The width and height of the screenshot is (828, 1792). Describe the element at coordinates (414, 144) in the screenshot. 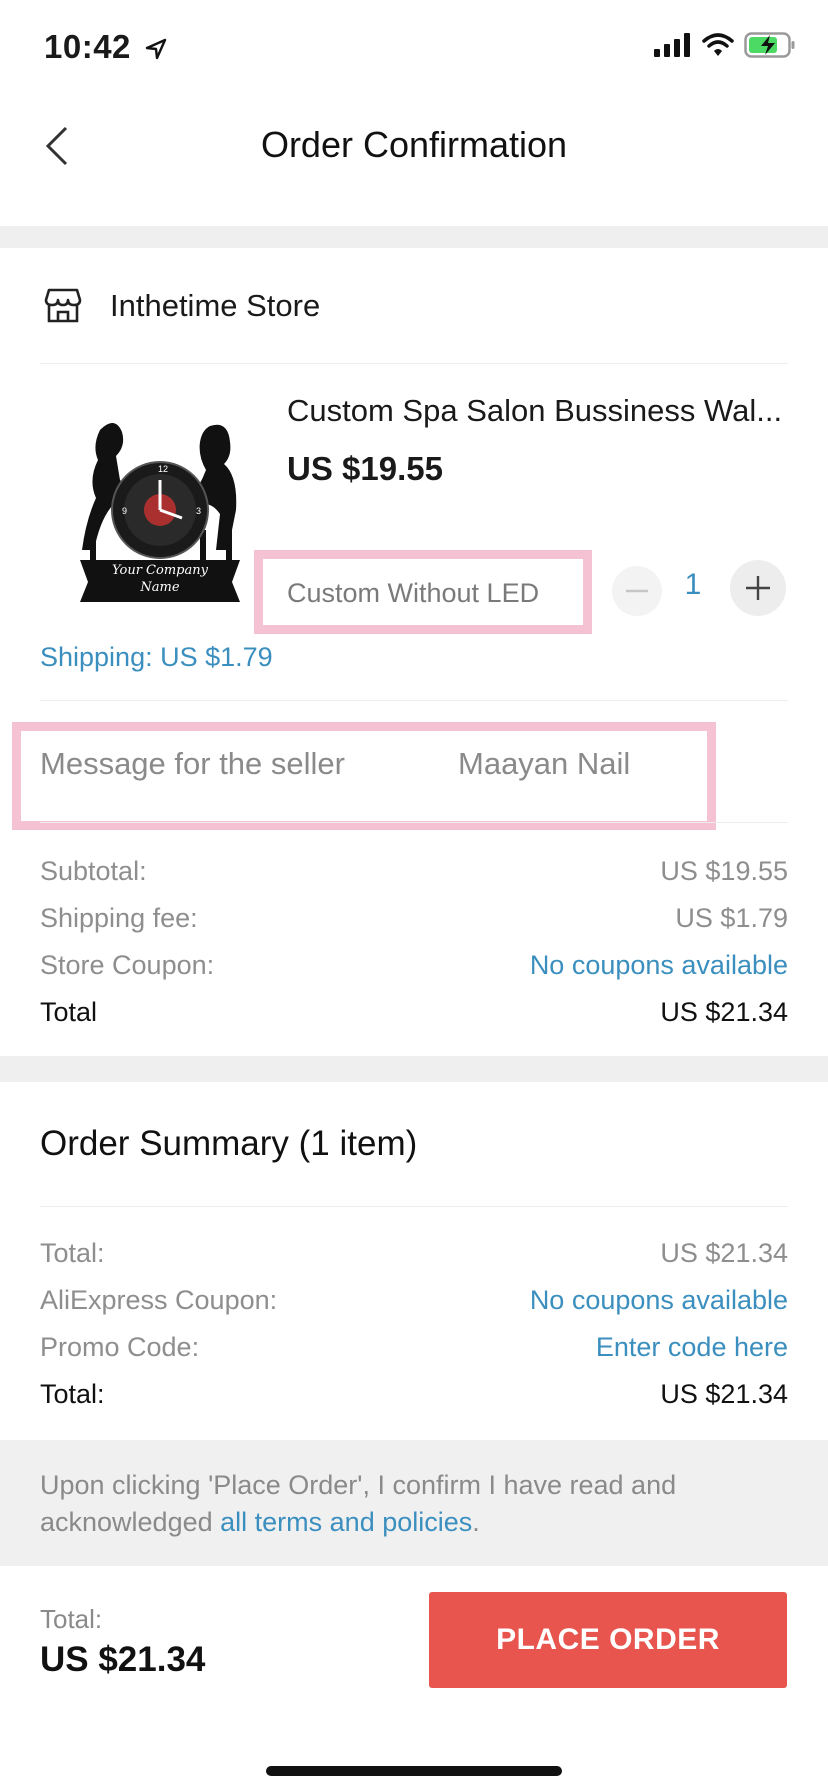

I see `page-title: Order Confirmation` at that location.